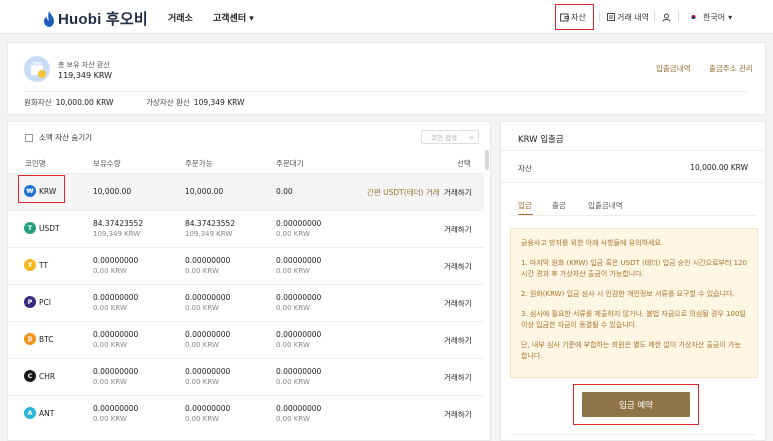 The image size is (773, 441). What do you see at coordinates (29, 137) in the screenshot?
I see `hide-small-checkbox` at bounding box center [29, 137].